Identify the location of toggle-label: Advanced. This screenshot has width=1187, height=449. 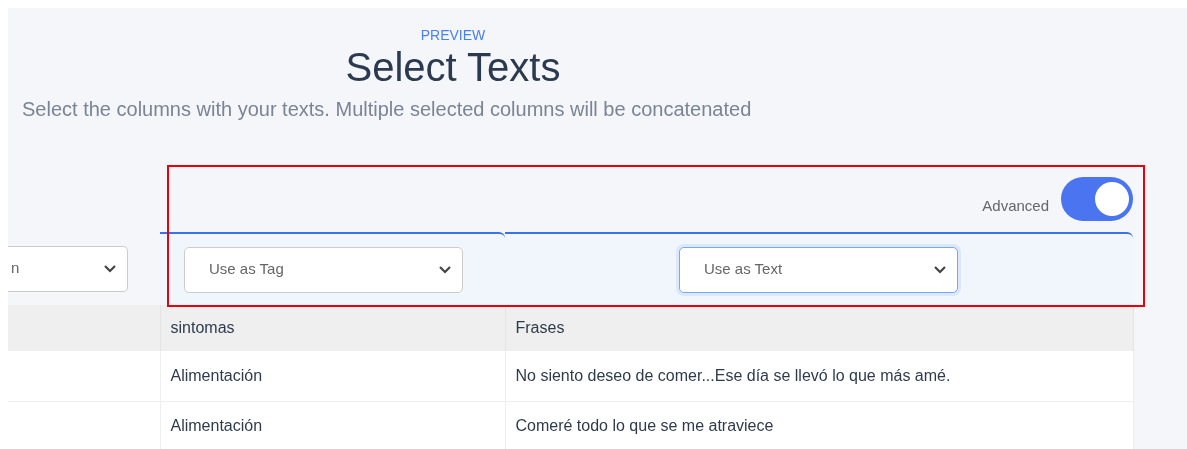
(1015, 205).